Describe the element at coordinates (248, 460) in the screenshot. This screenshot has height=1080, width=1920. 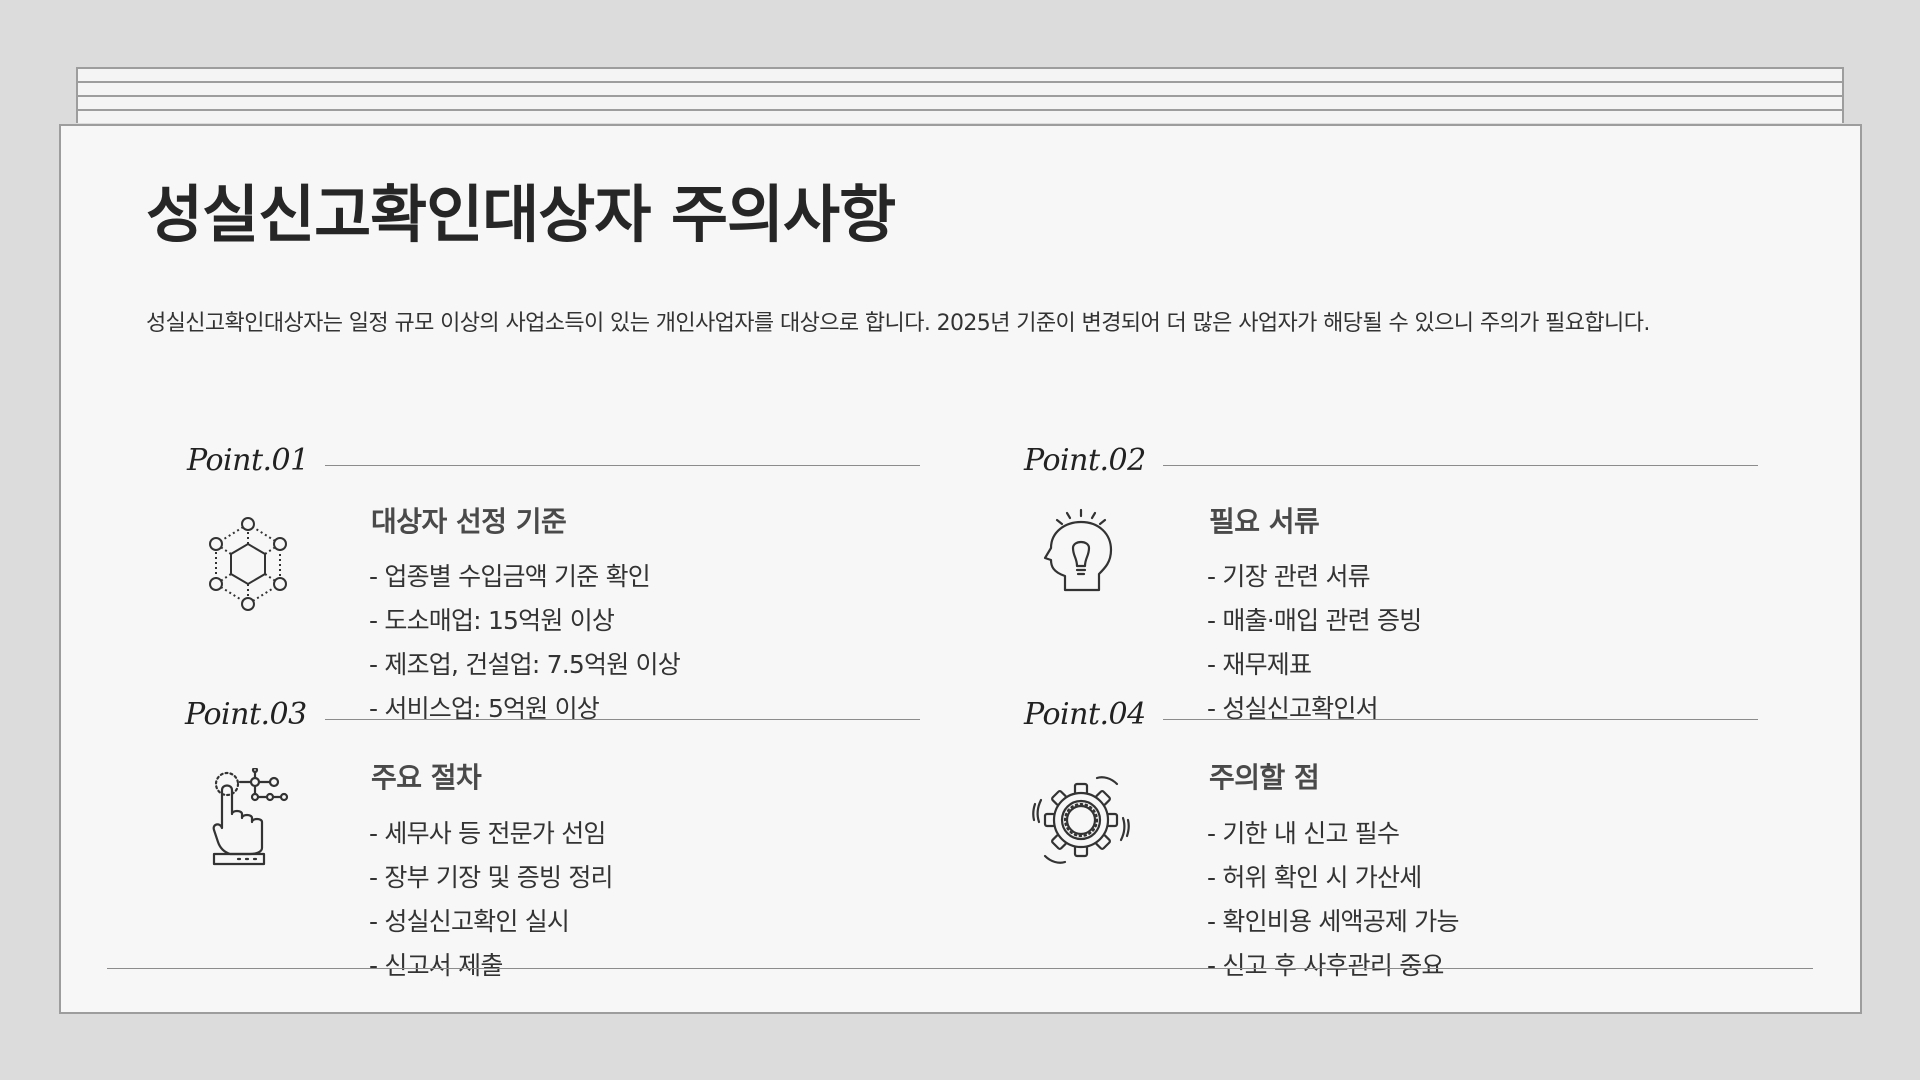
I see `point-label-01: Point.01` at that location.